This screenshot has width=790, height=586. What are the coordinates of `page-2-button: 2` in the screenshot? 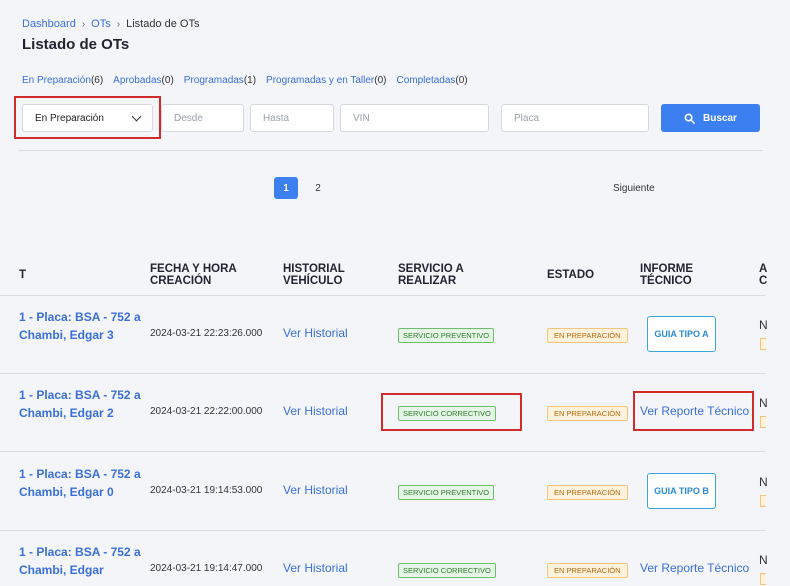 It's located at (318, 188).